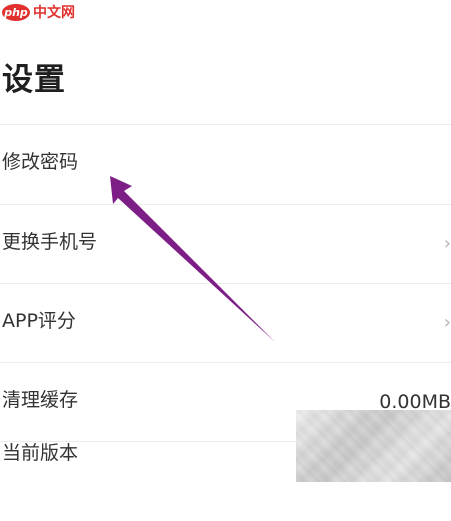 Image resolution: width=451 pixels, height=521 pixels. What do you see at coordinates (16, 12) in the screenshot?
I see `php-logo: php` at bounding box center [16, 12].